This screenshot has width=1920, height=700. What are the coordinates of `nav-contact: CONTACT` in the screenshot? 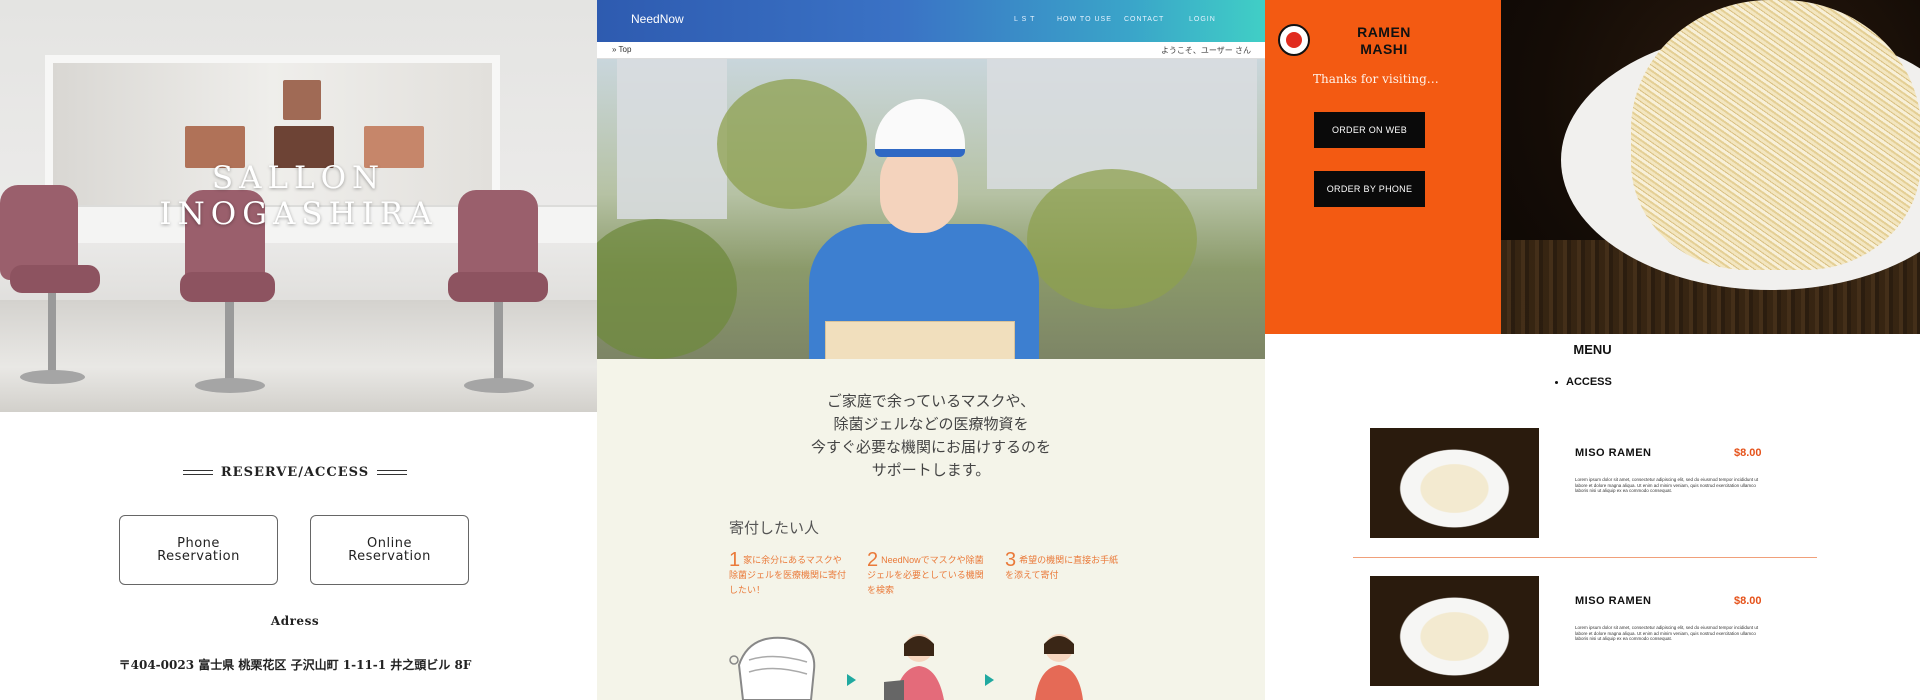 It's located at (1144, 19).